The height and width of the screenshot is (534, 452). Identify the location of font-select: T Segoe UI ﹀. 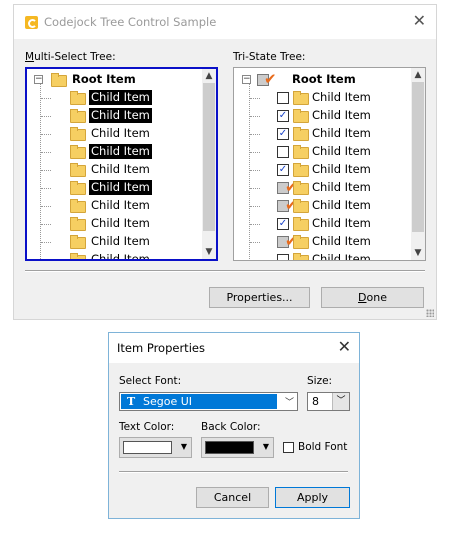
(208, 401).